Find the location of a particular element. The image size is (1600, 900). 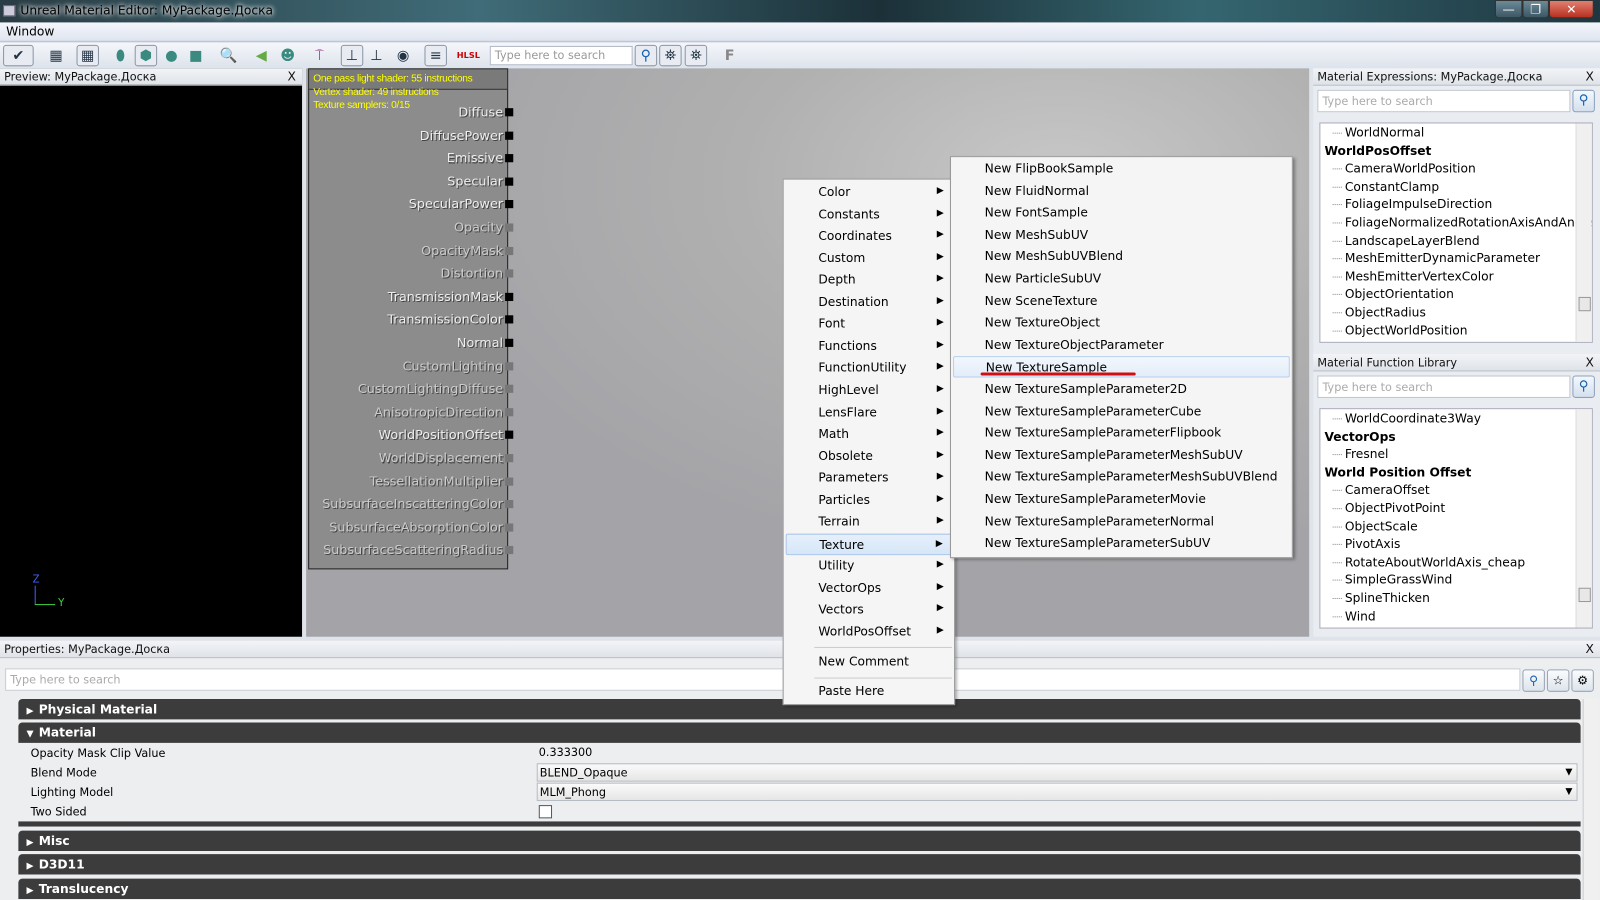

menu-item-paste-here: Paste Here is located at coordinates (869, 691).